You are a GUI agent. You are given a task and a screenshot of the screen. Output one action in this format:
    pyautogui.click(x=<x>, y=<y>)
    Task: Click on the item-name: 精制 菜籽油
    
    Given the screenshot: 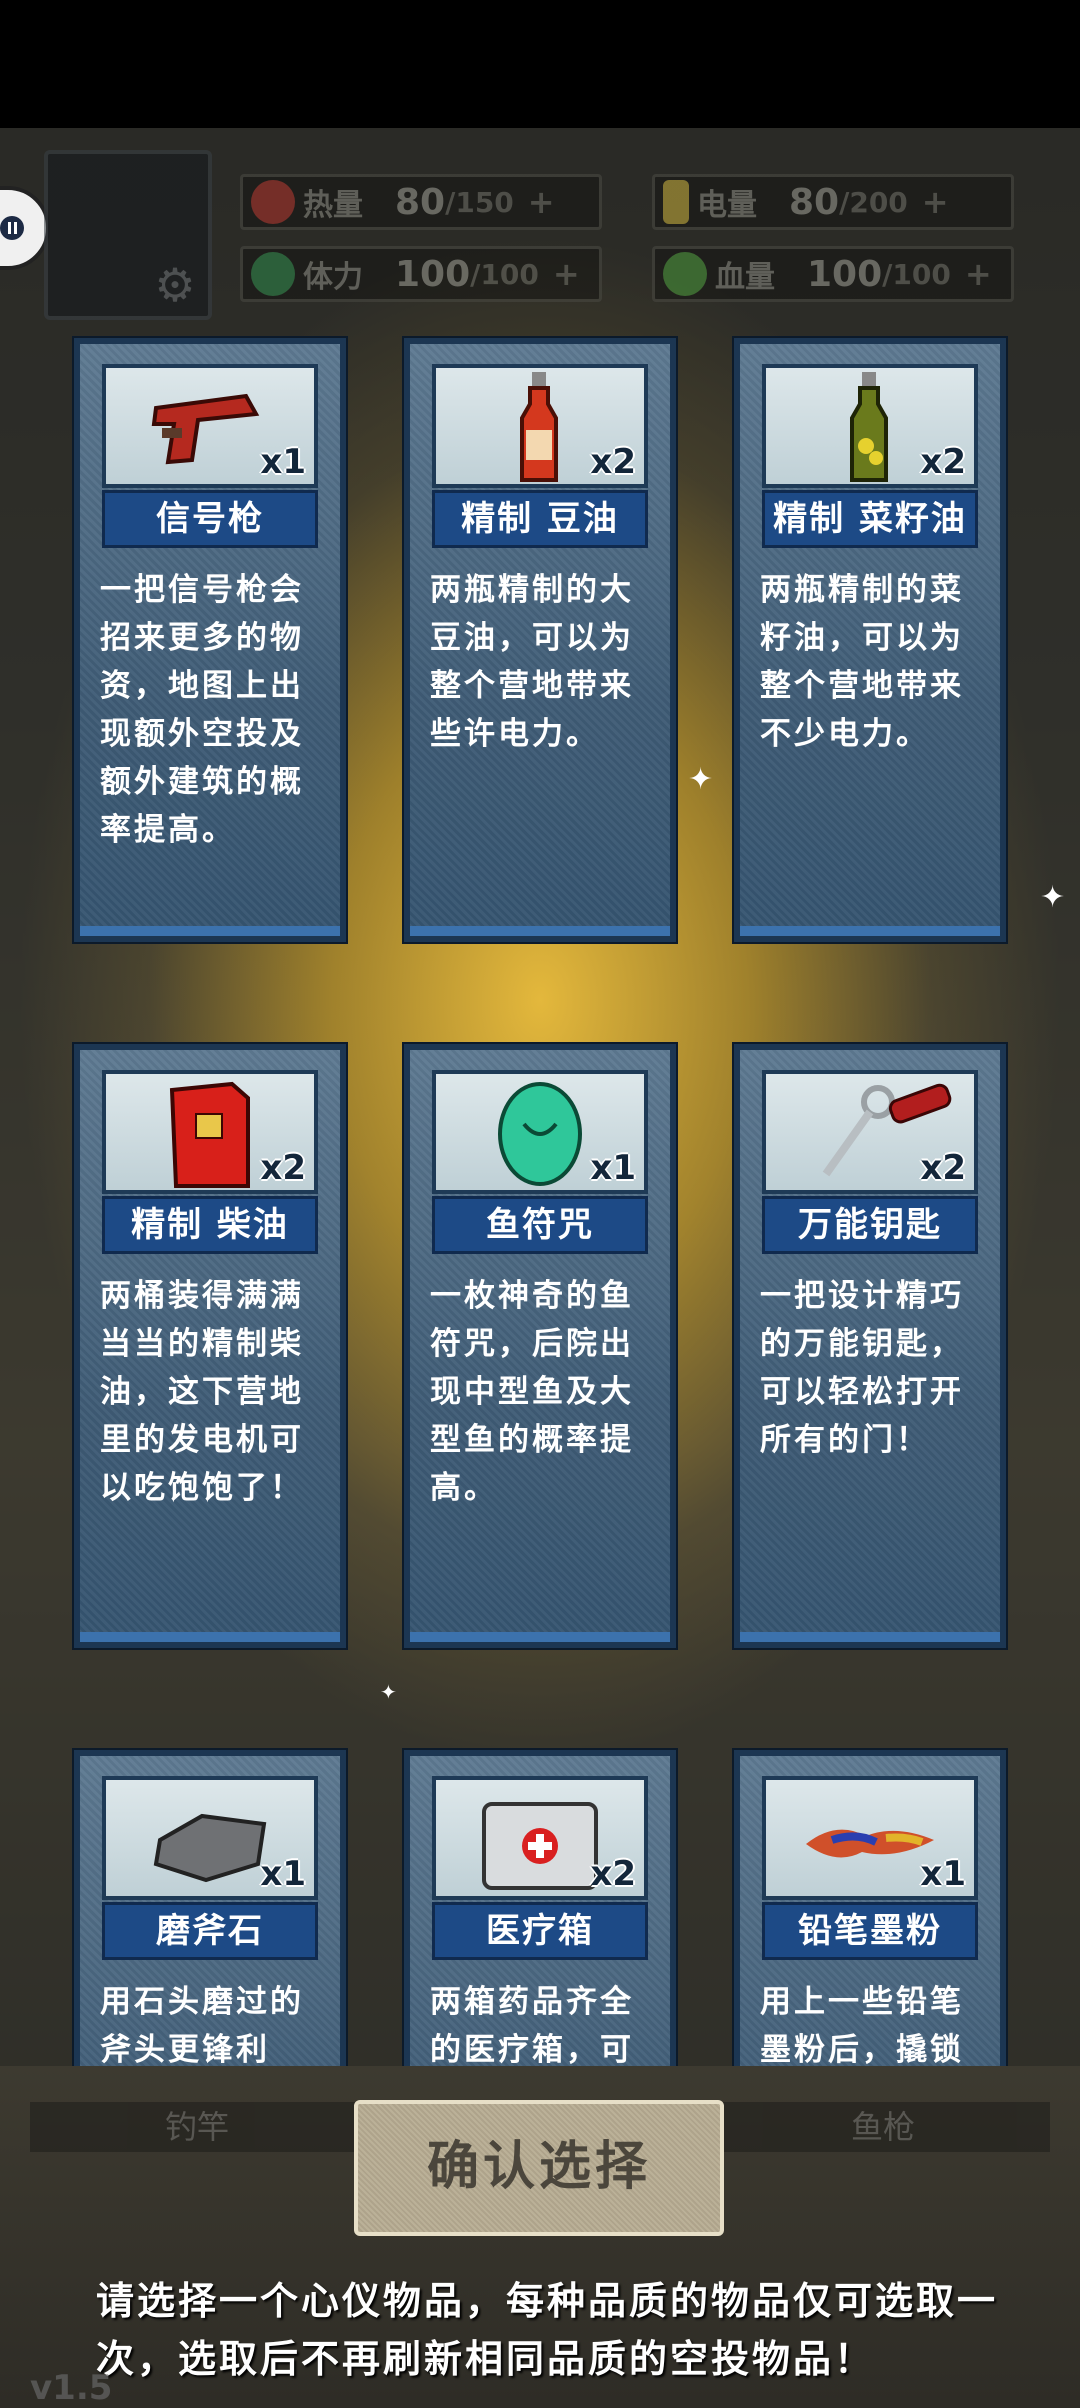 What is the action you would take?
    pyautogui.click(x=870, y=519)
    